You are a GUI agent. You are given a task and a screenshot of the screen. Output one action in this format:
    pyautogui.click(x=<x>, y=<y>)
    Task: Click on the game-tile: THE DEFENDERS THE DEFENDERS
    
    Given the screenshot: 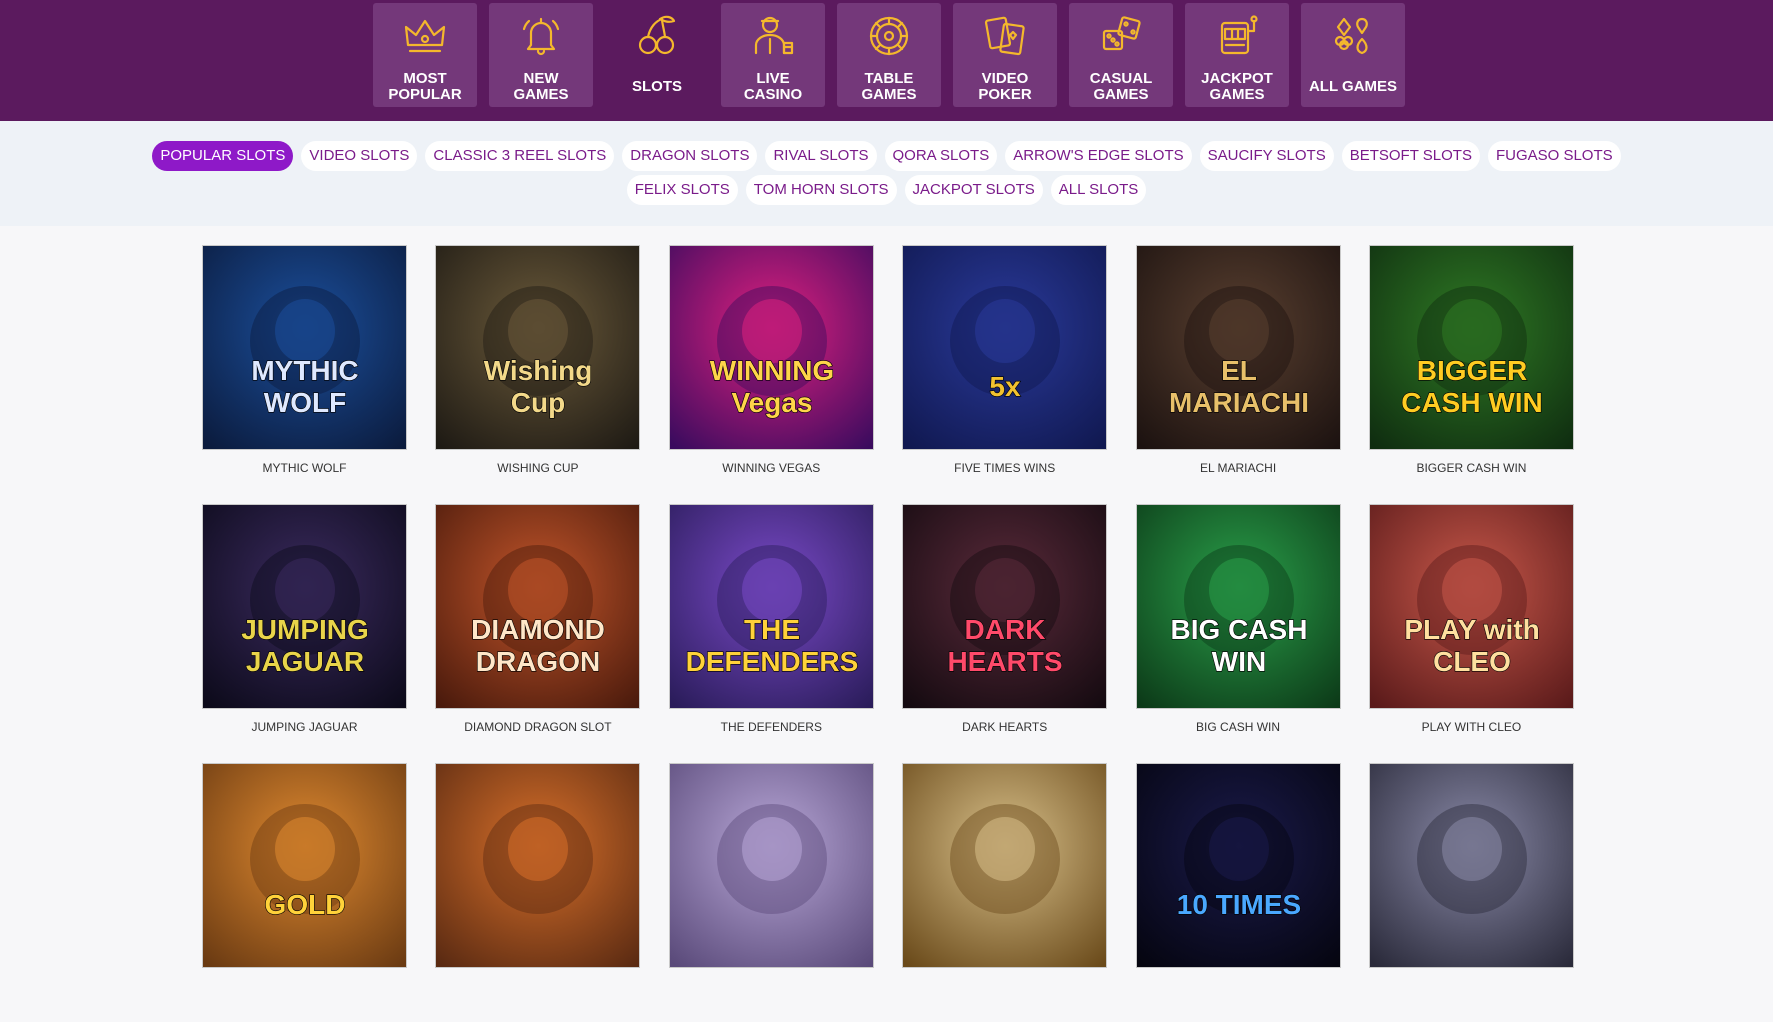 What is the action you would take?
    pyautogui.click(x=771, y=633)
    